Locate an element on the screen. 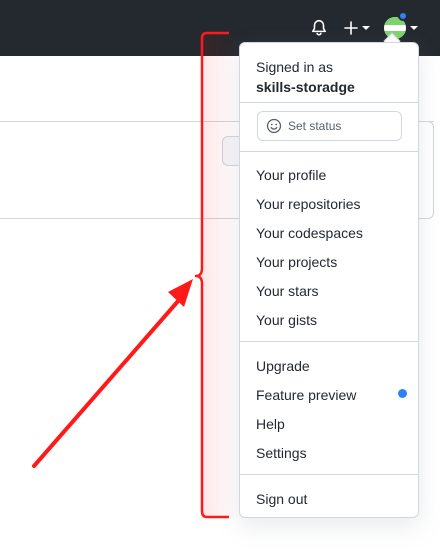  arrow-shaft is located at coordinates (106, 383).